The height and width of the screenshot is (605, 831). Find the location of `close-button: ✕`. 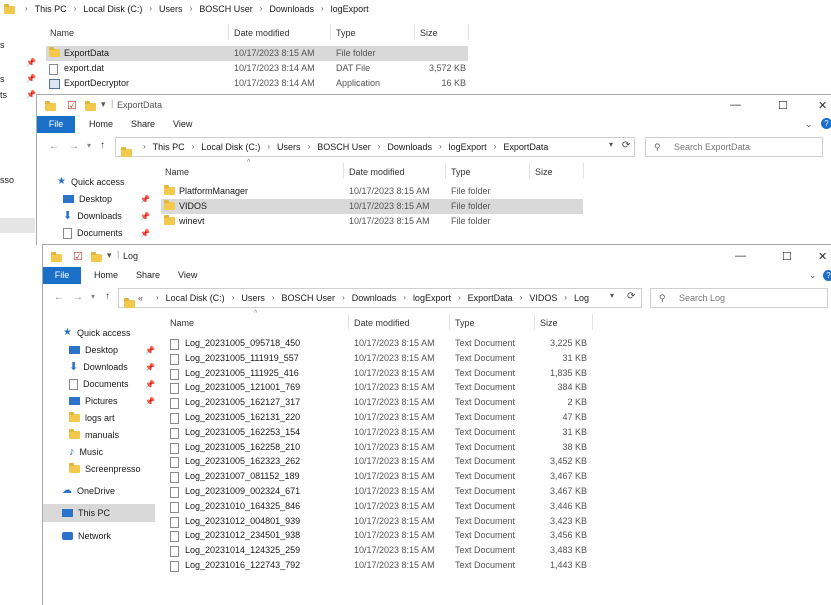

close-button: ✕ is located at coordinates (822, 256).